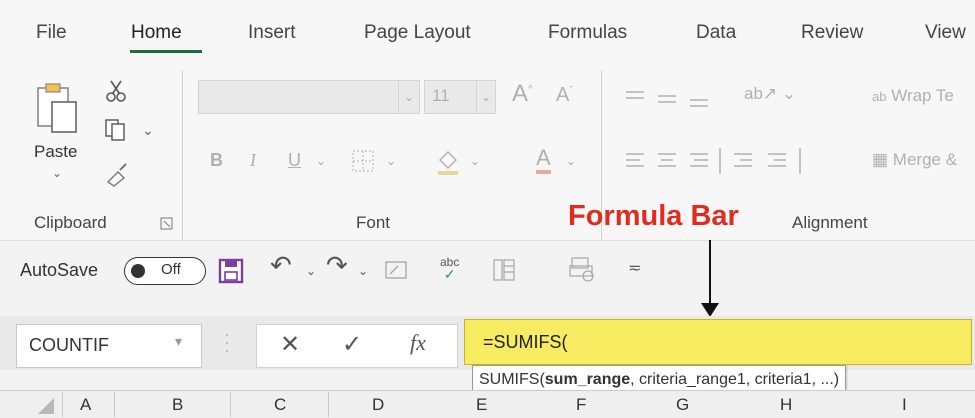 The height and width of the screenshot is (418, 975). Describe the element at coordinates (166, 51) in the screenshot. I see `tab-home-underline` at that location.